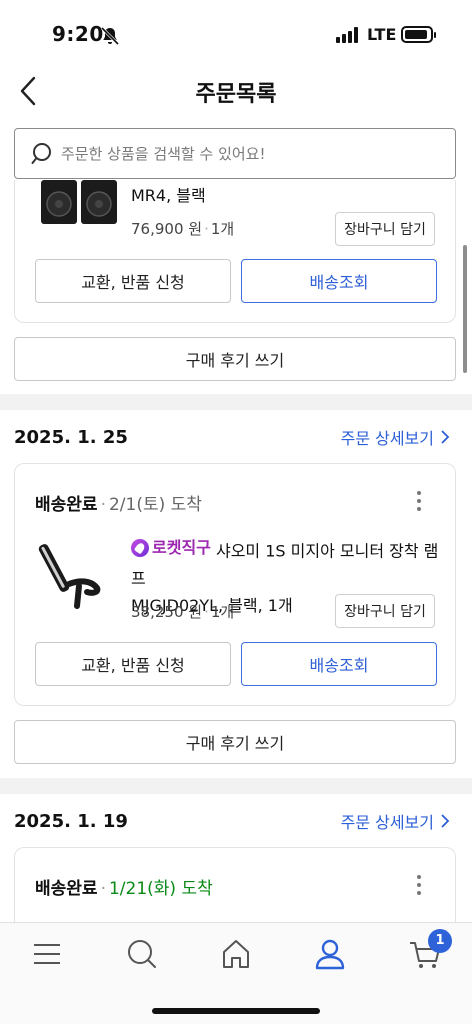  Describe the element at coordinates (286, 195) in the screenshot. I see `product-title: MR4, 블랙` at that location.